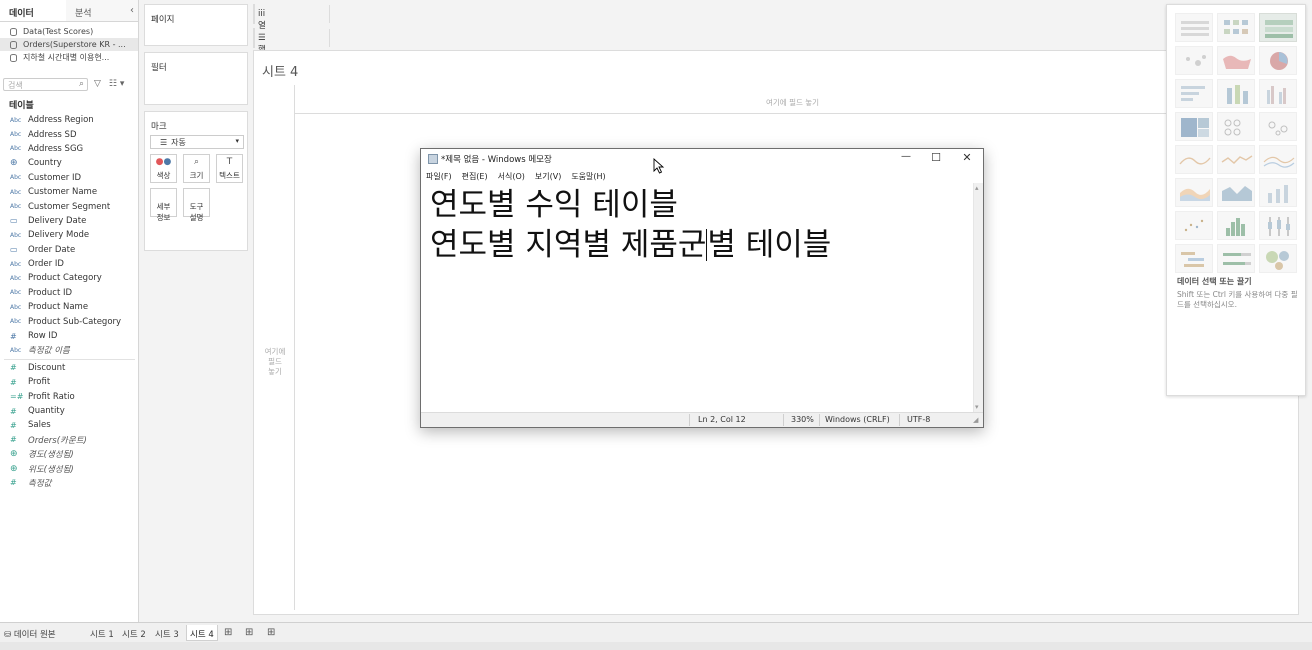  I want to click on chart-type-area-discrete-icon, so click(1236, 192).